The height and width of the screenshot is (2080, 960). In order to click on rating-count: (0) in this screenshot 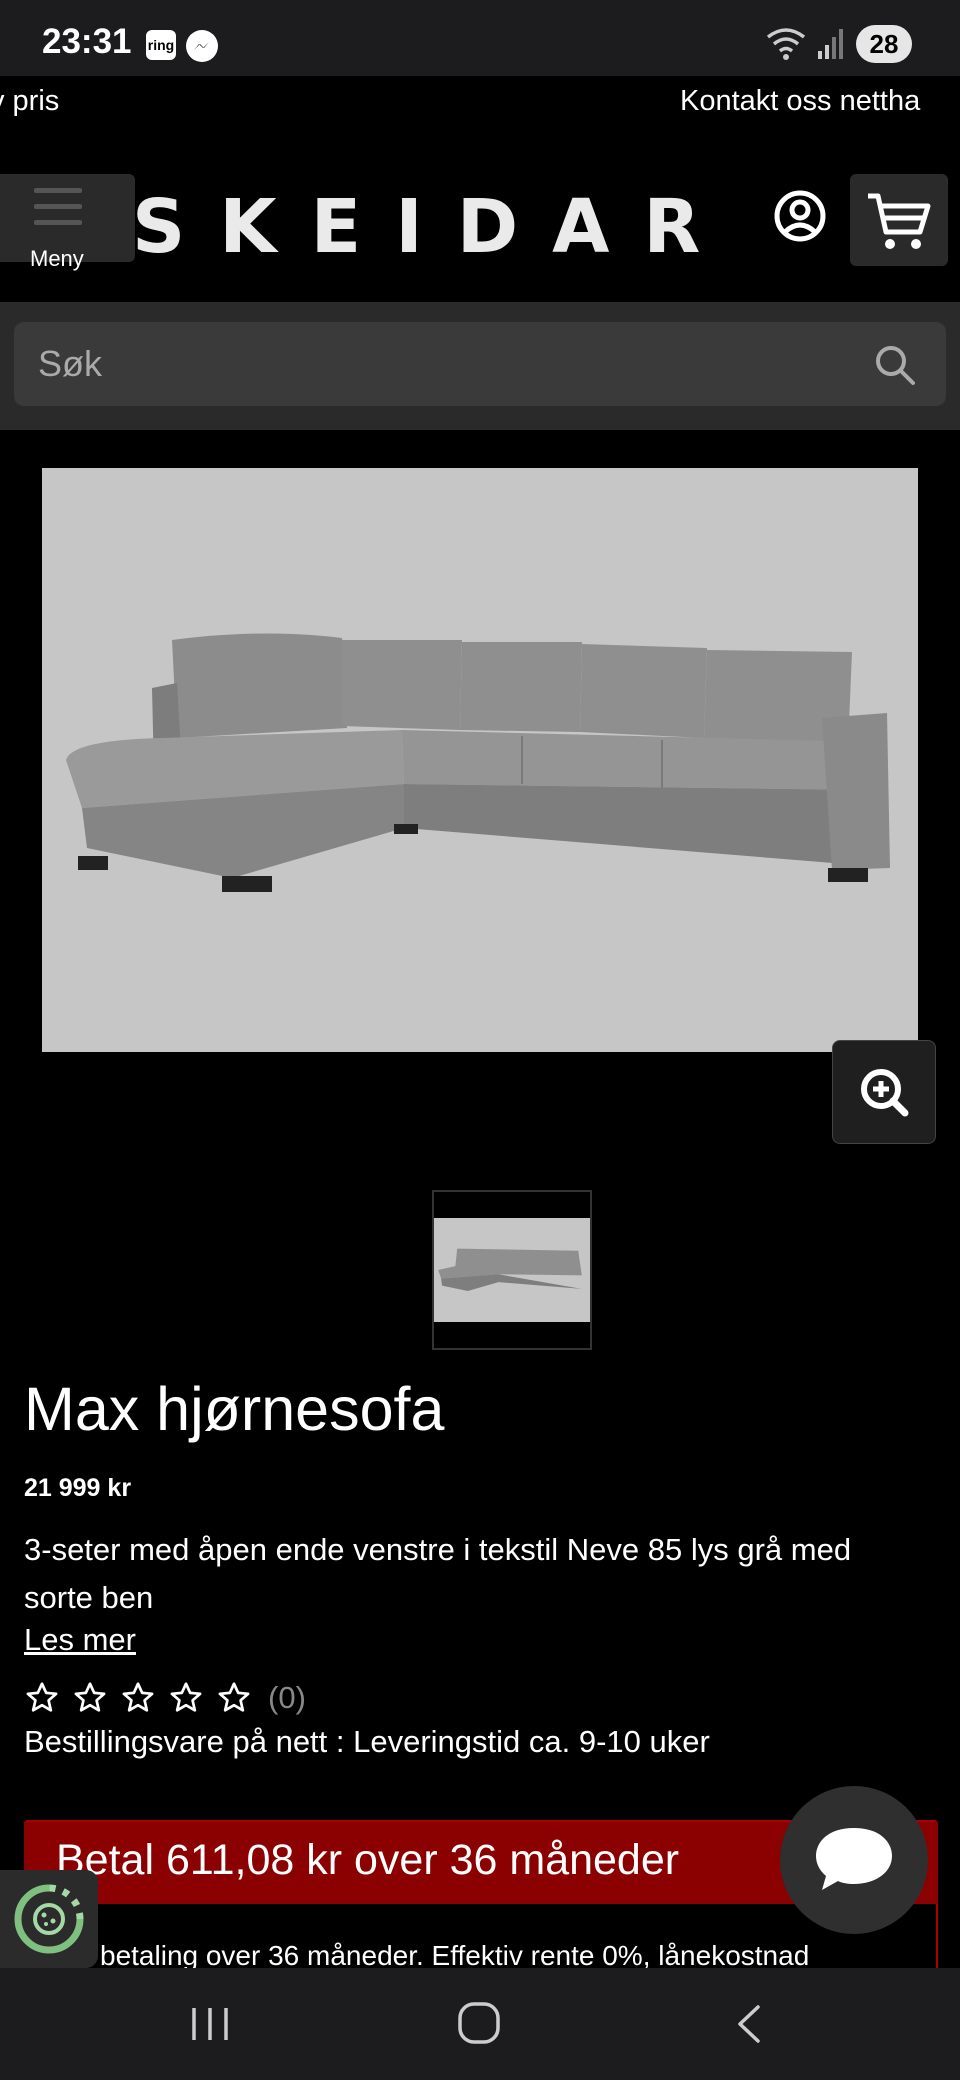, I will do `click(287, 1697)`.